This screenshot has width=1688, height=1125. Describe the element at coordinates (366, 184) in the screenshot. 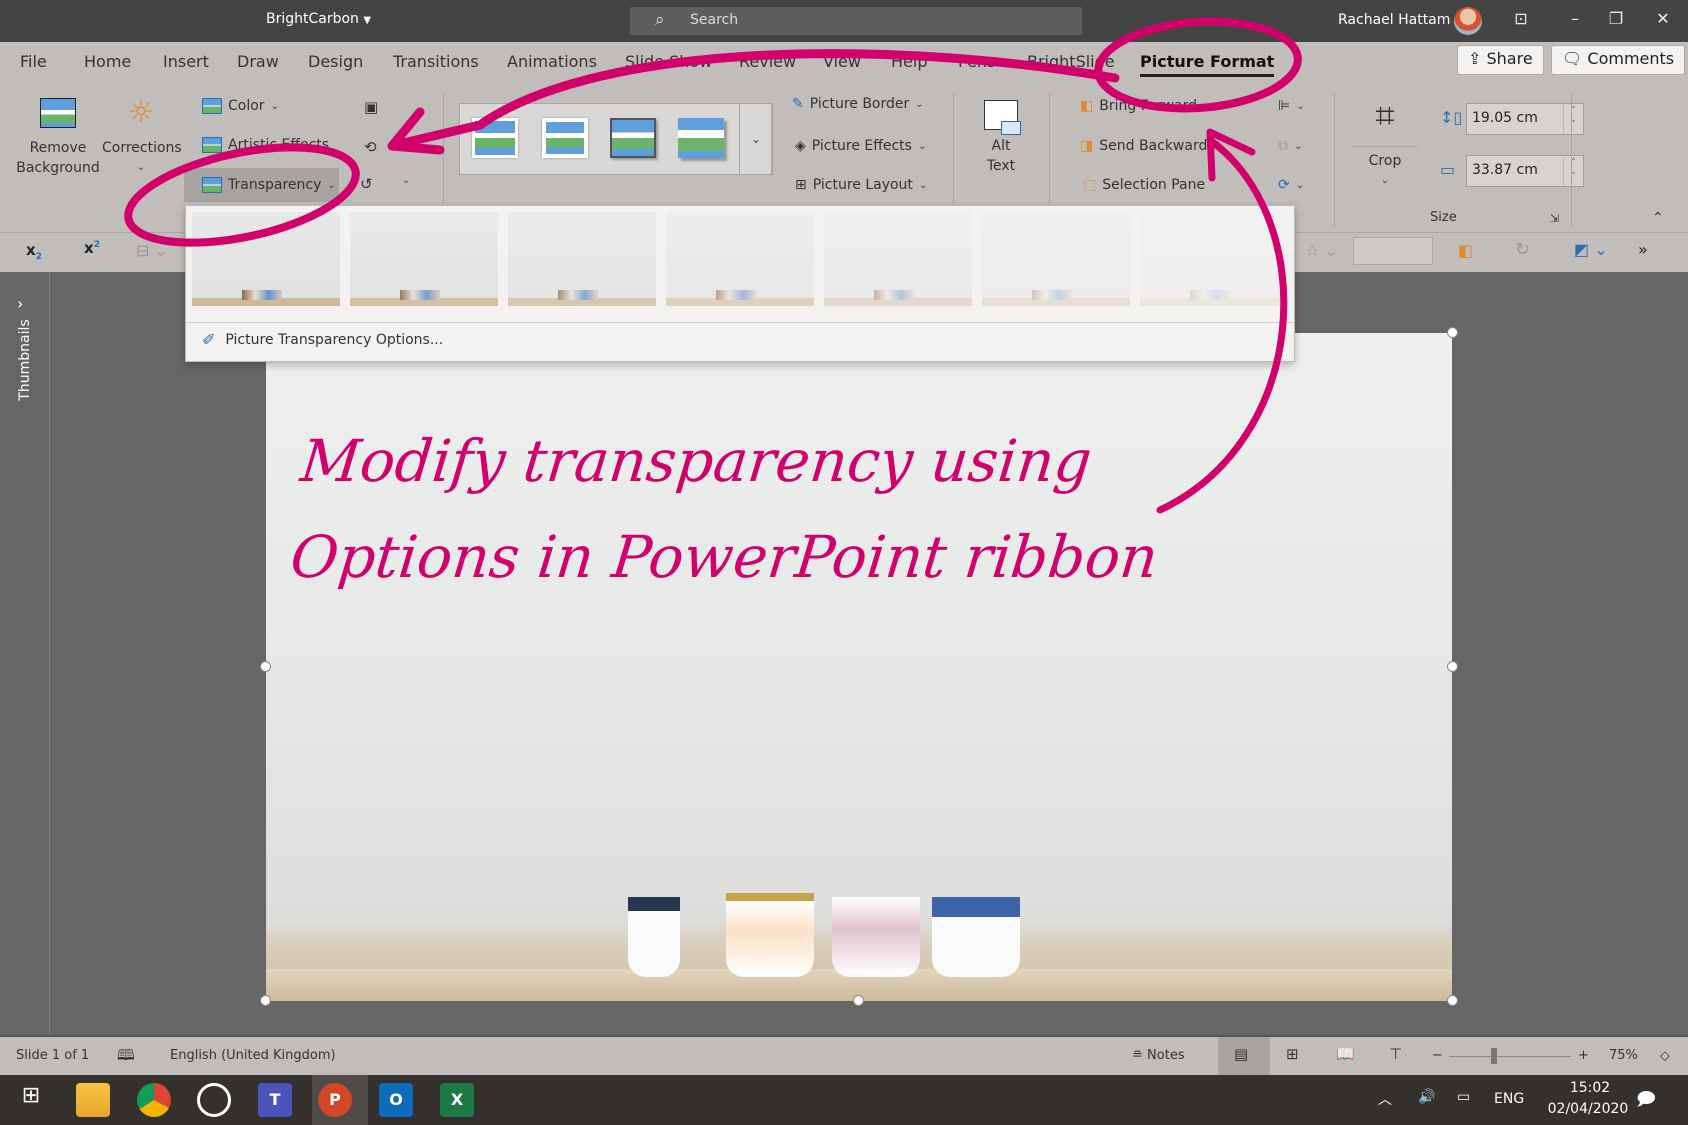

I see `reset-picture-icon: ↺` at that location.